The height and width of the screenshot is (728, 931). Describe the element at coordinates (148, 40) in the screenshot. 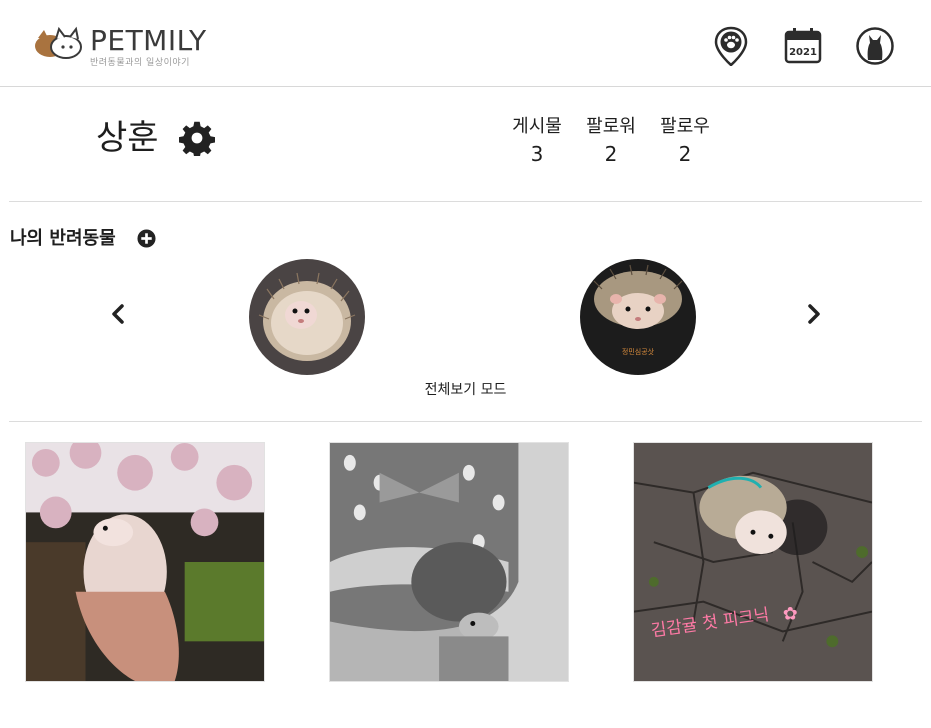

I see `brand-name: PETMILY` at that location.